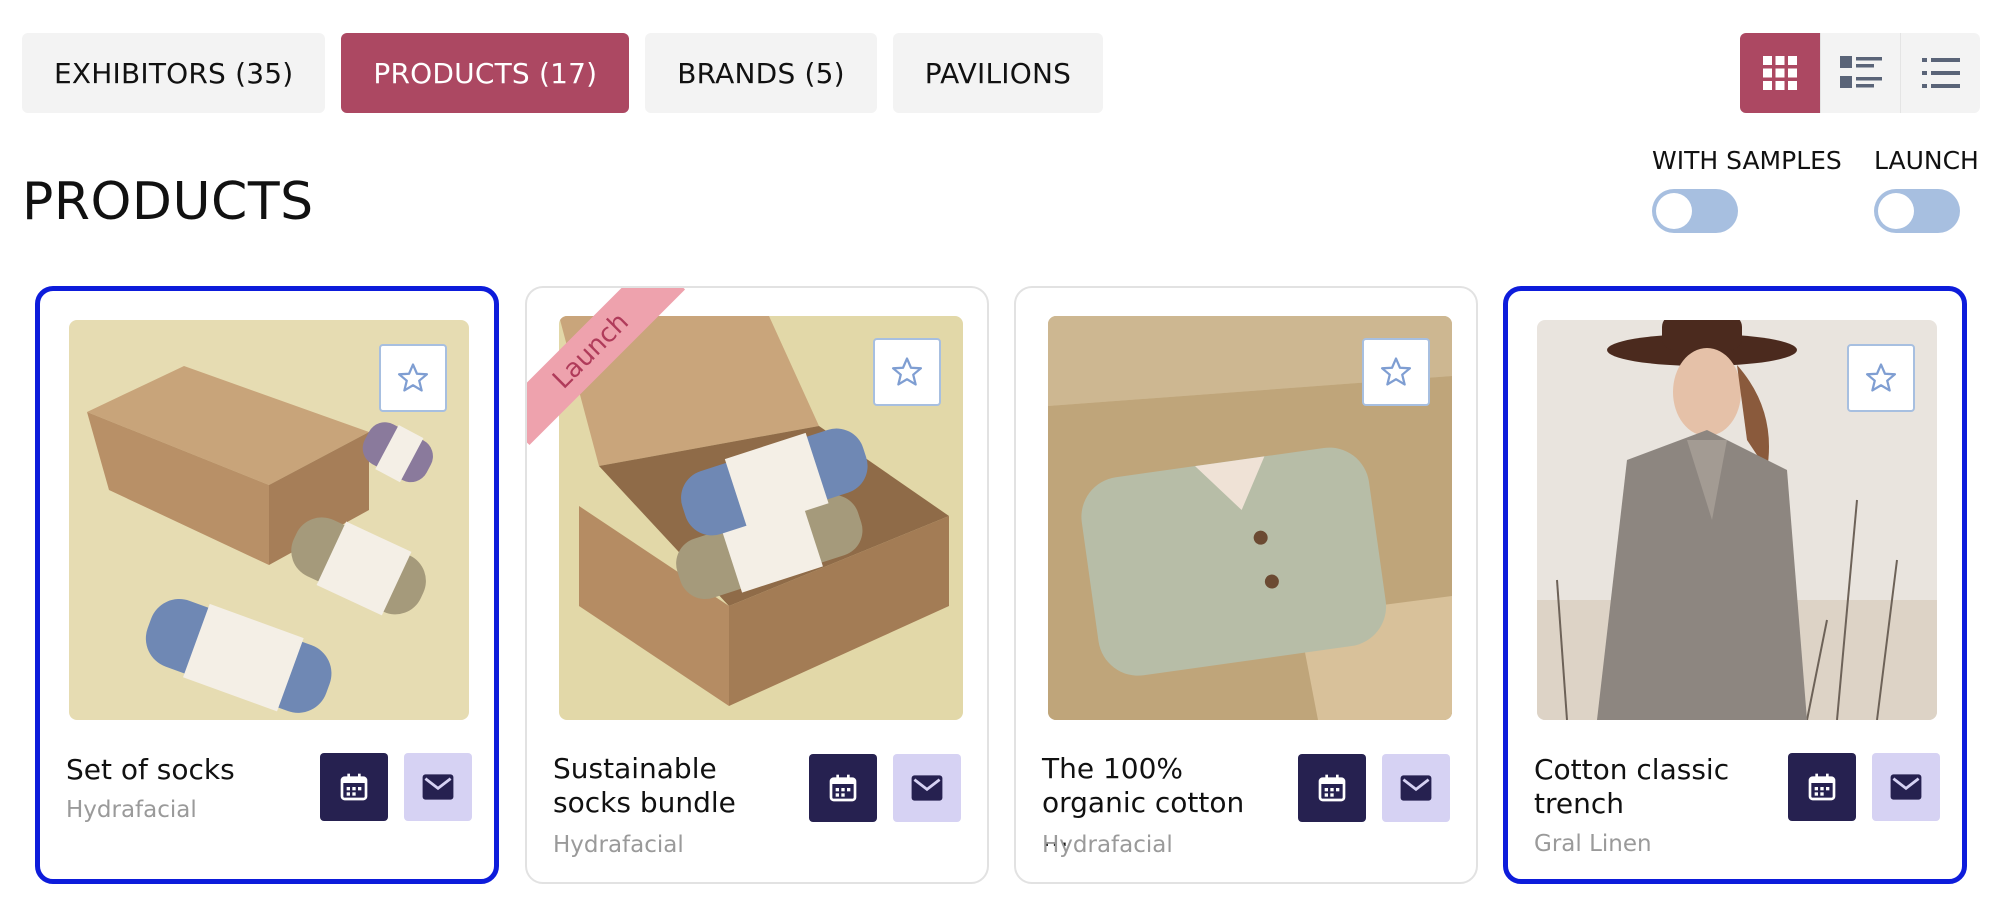  What do you see at coordinates (1747, 189) in the screenshot?
I see `with-samples-filter: WITH SAMPLES` at bounding box center [1747, 189].